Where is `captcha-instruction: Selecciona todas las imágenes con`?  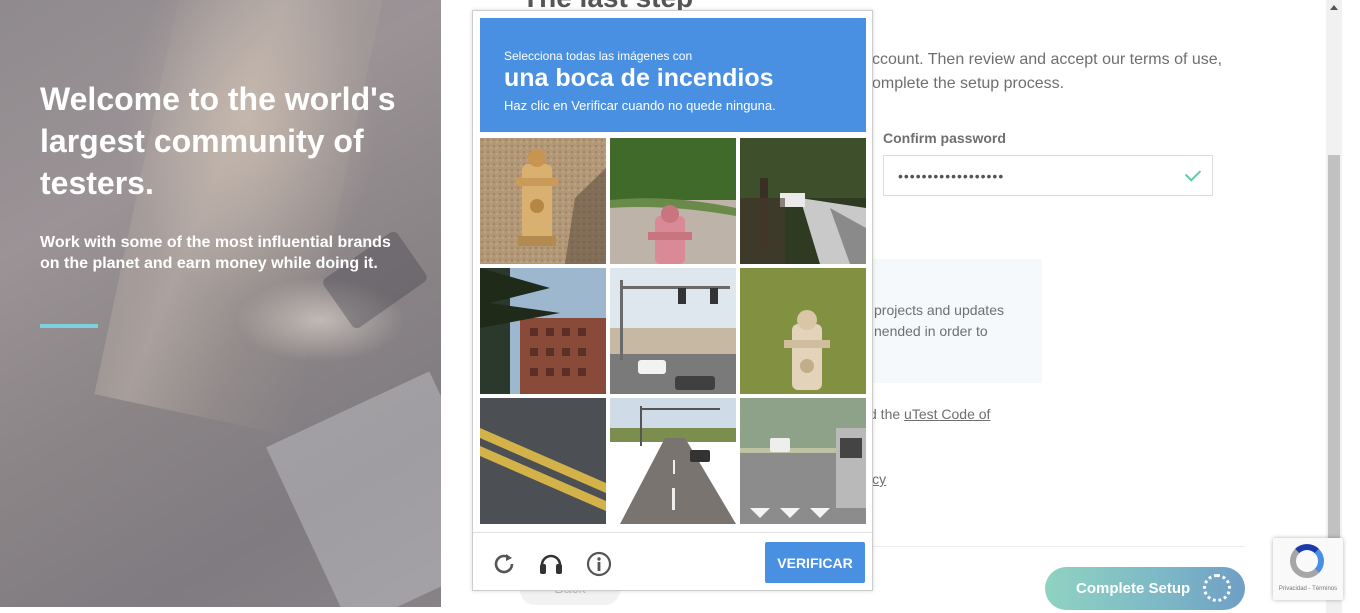 captcha-instruction: Selecciona todas las imágenes con is located at coordinates (598, 56).